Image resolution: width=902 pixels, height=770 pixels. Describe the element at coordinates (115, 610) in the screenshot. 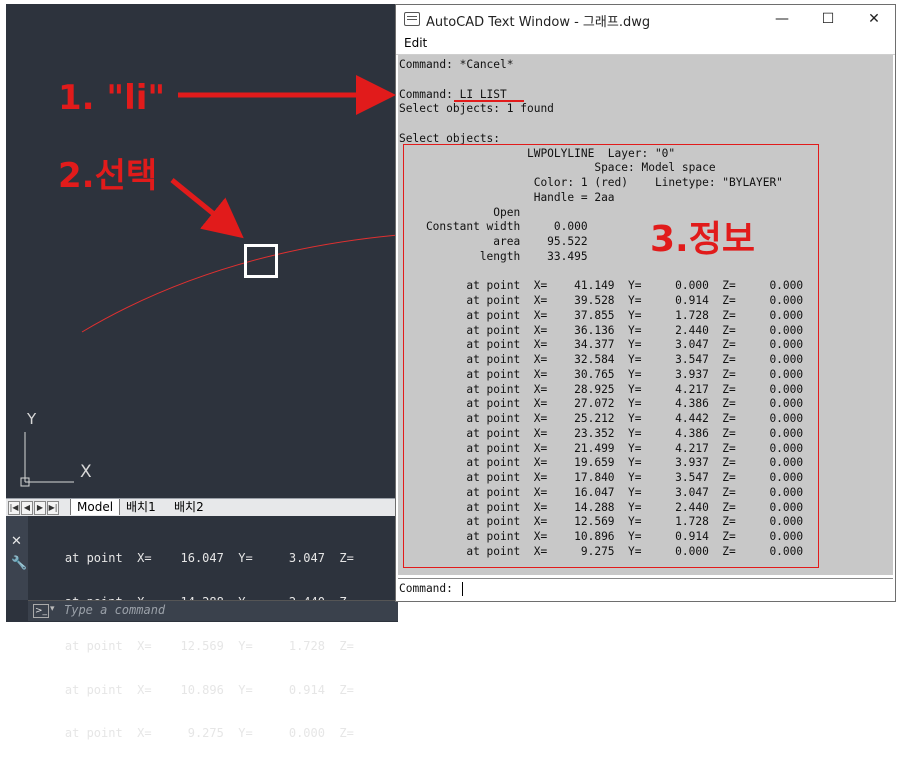

I see `command-input-placeholder: Type a command` at that location.